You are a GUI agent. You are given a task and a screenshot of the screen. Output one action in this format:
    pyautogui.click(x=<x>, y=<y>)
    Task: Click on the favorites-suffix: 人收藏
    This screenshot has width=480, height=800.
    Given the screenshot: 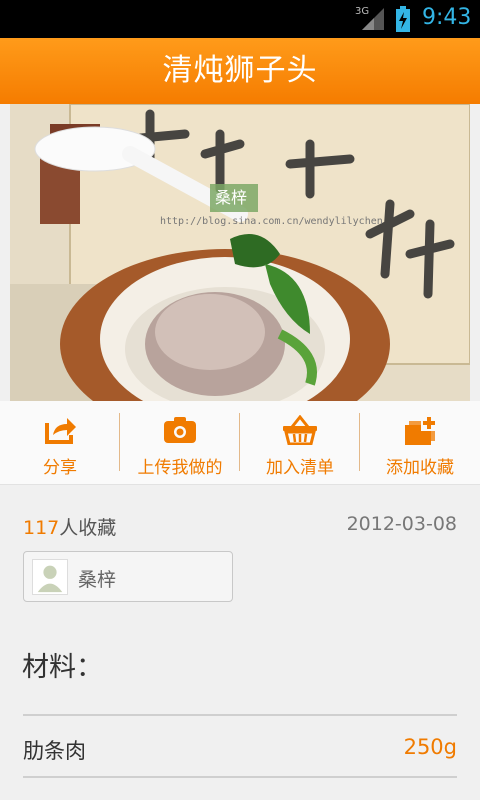 What is the action you would take?
    pyautogui.click(x=88, y=528)
    